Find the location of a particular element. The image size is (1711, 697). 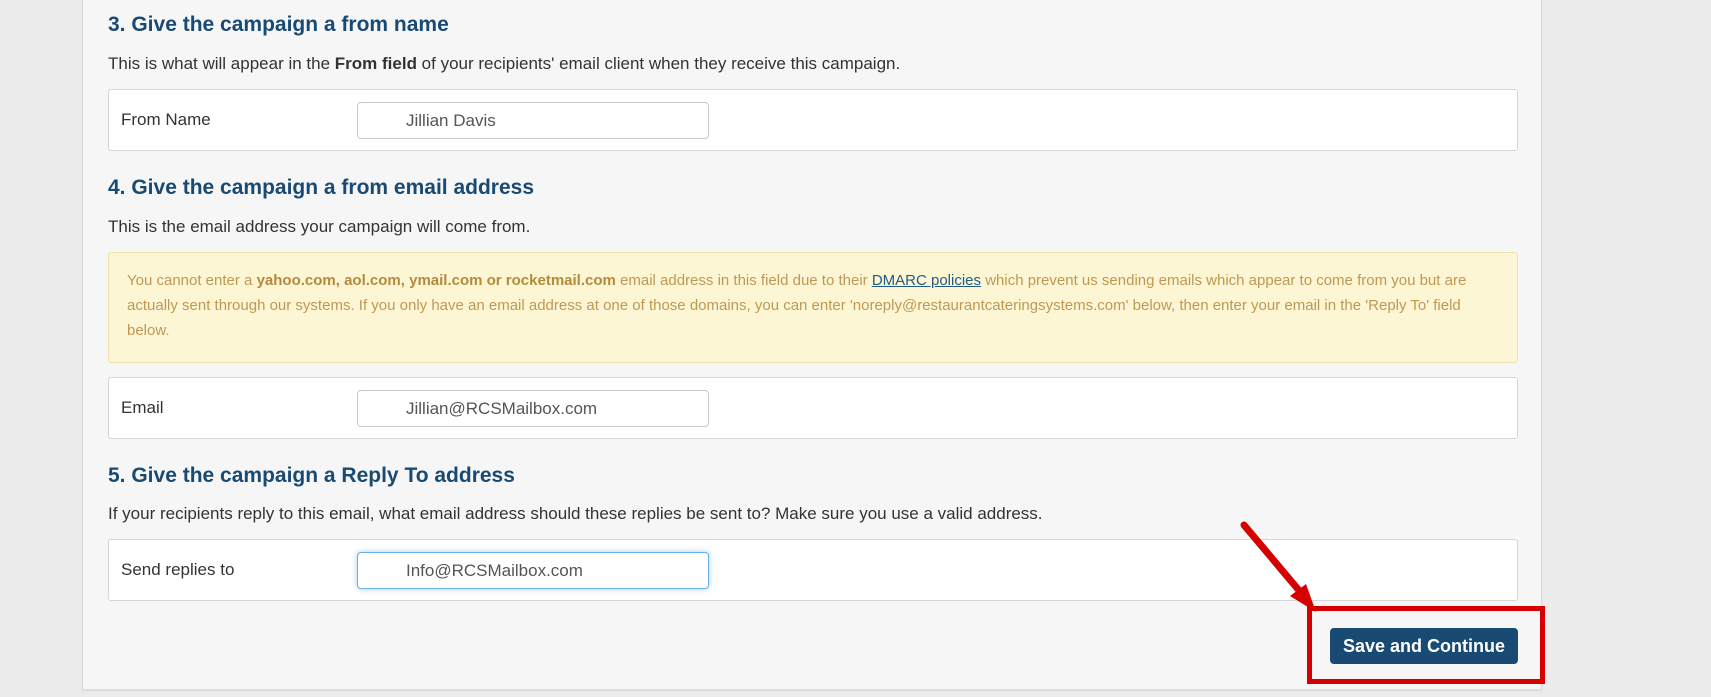

from-name-row: From Name is located at coordinates (813, 120).